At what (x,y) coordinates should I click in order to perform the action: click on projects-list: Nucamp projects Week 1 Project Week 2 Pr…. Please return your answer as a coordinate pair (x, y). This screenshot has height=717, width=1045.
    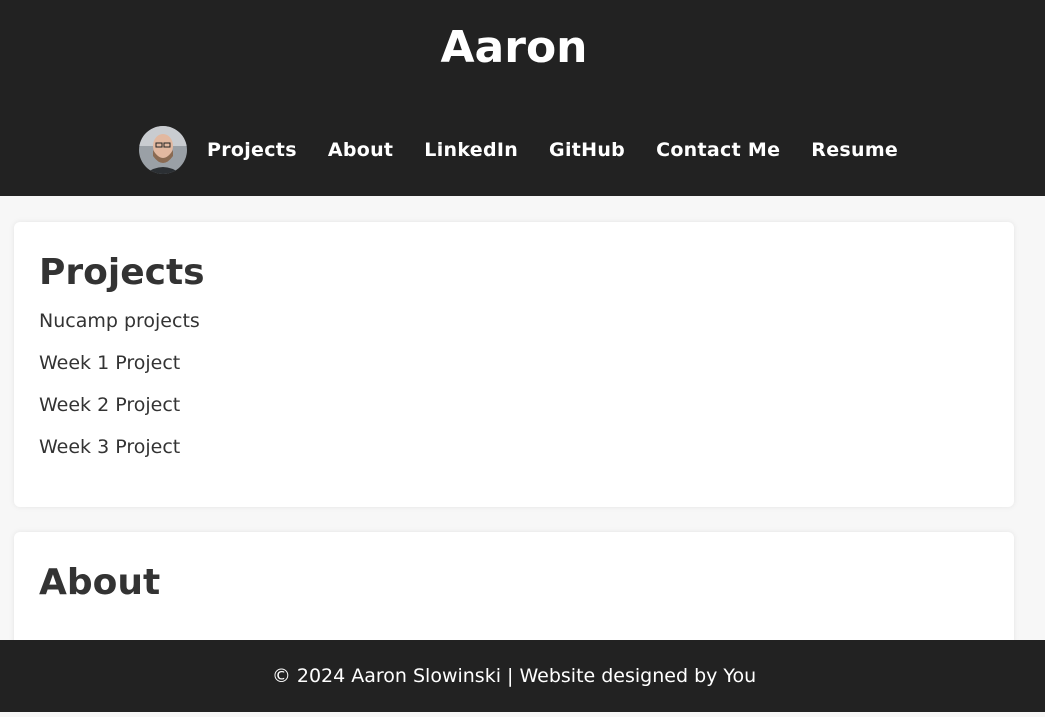
    Looking at the image, I should click on (119, 392).